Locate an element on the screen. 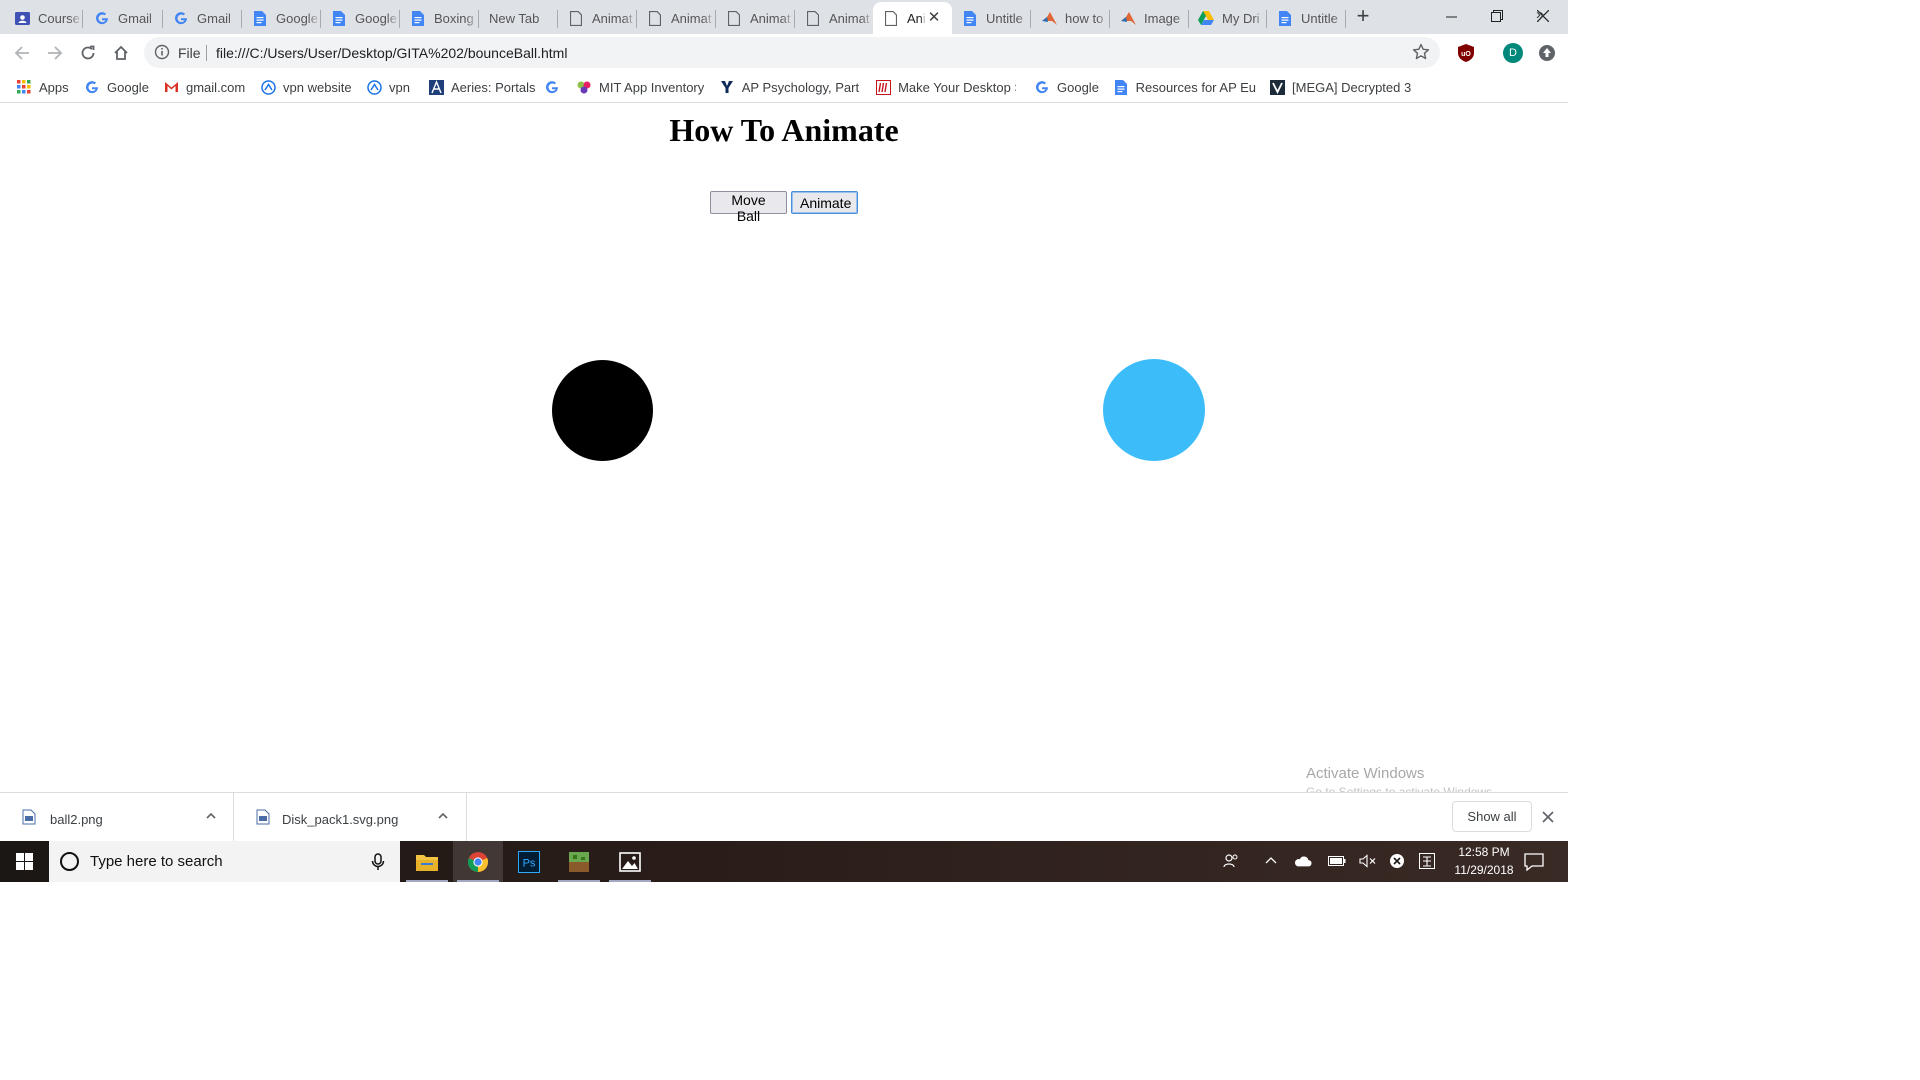 The height and width of the screenshot is (1080, 1920). tab: Course is located at coordinates (43, 18).